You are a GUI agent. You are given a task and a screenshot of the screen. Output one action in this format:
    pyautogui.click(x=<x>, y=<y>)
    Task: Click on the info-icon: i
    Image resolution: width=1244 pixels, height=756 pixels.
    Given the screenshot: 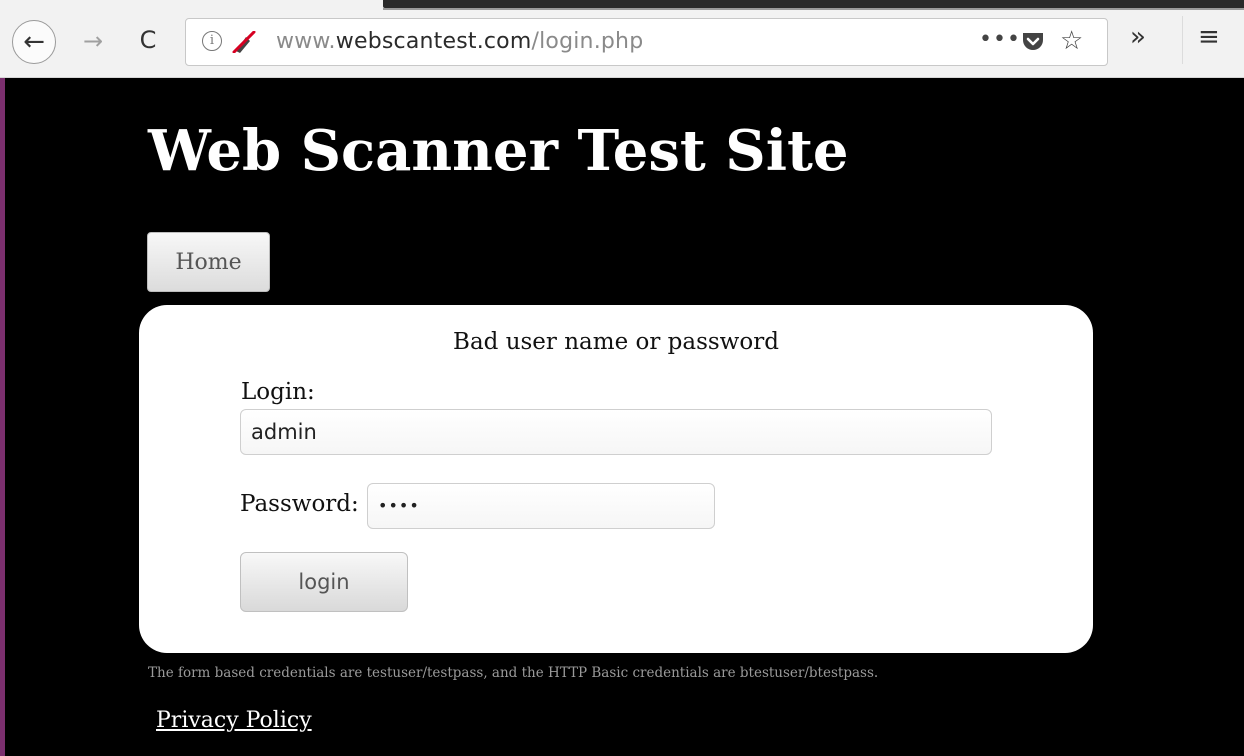 What is the action you would take?
    pyautogui.click(x=212, y=41)
    